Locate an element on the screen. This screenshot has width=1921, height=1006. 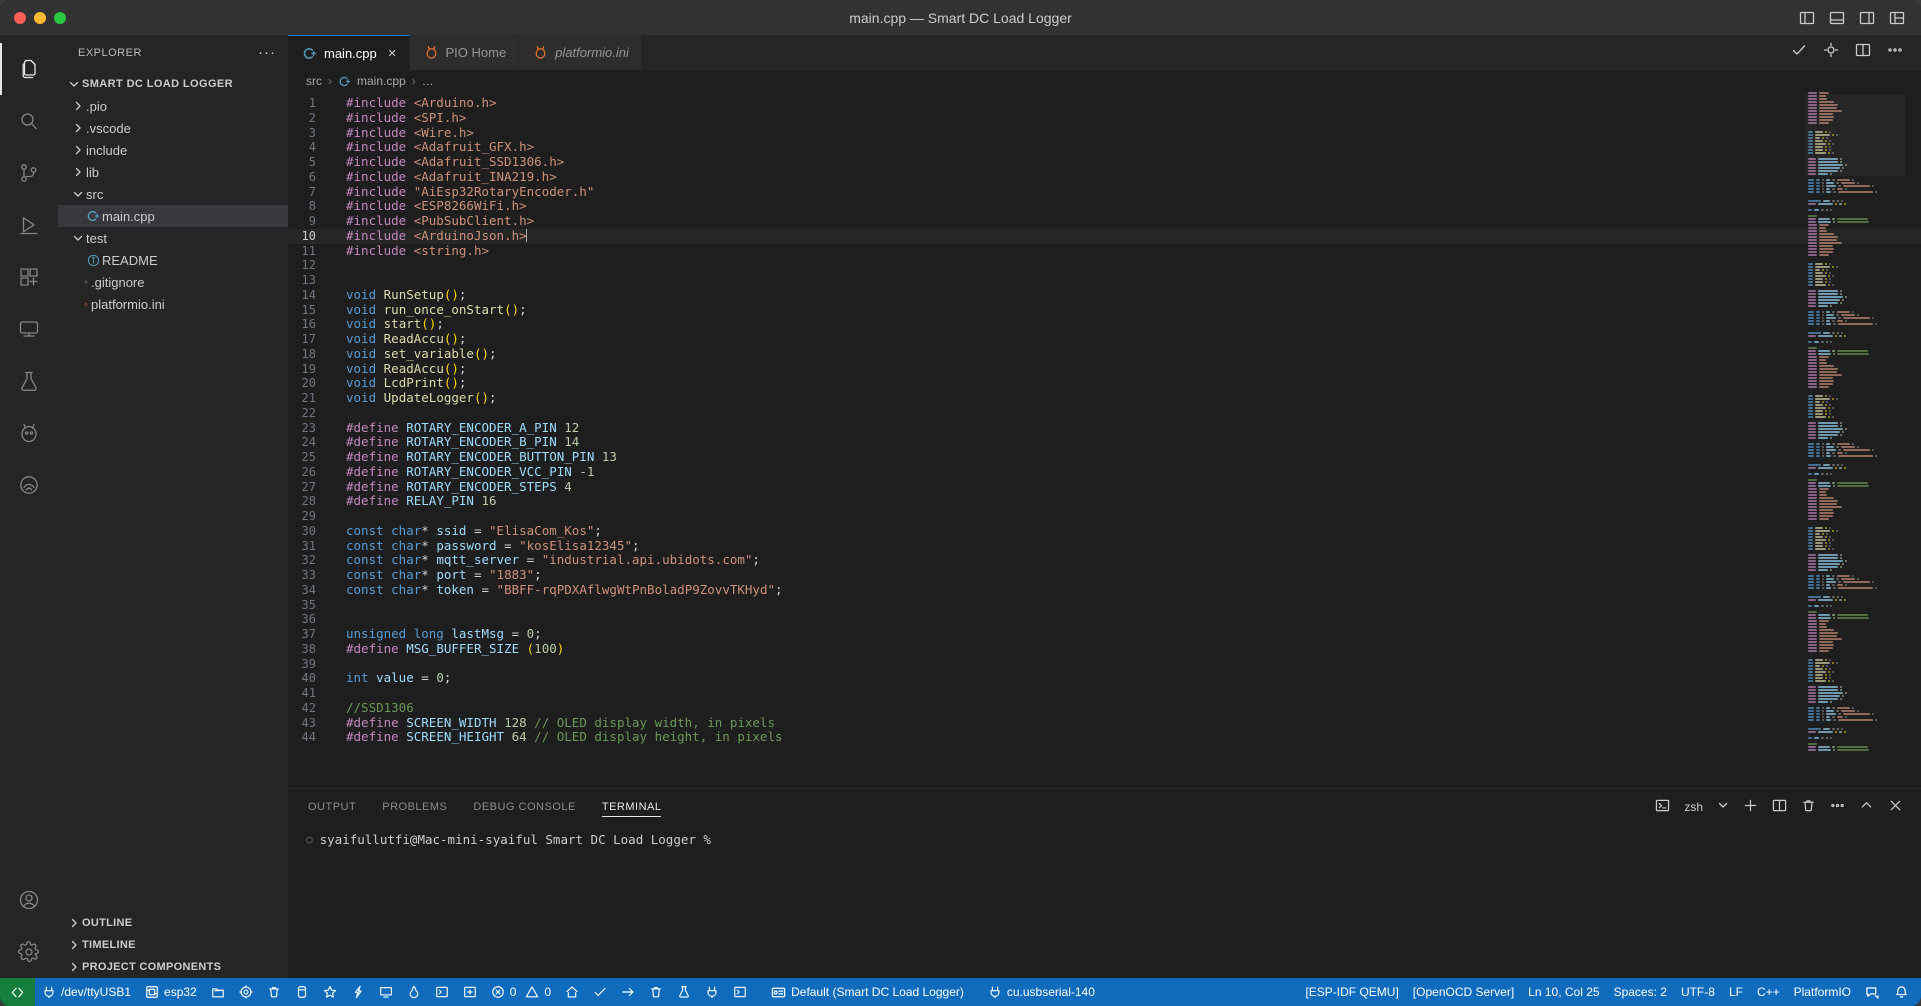
status-board: esp32 is located at coordinates (171, 992).